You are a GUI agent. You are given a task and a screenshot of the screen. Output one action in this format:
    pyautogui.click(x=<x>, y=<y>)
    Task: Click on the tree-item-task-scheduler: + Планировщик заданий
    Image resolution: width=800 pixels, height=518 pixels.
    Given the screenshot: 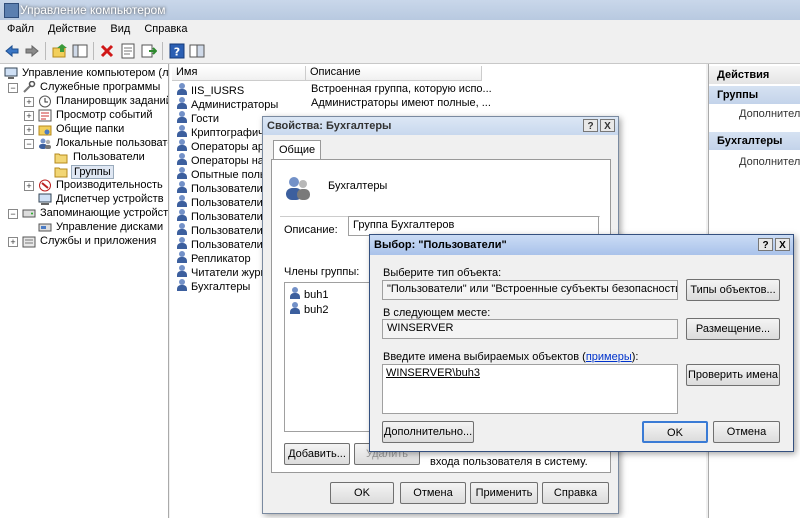 What is the action you would take?
    pyautogui.click(x=96, y=102)
    